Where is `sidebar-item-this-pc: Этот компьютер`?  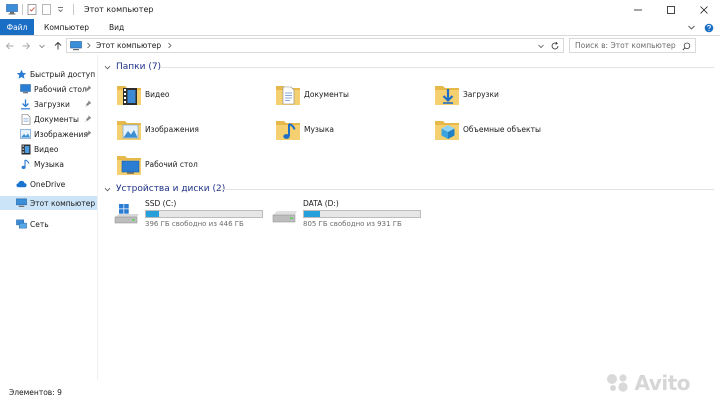
sidebar-item-this-pc: Этот компьютер is located at coordinates (48, 203).